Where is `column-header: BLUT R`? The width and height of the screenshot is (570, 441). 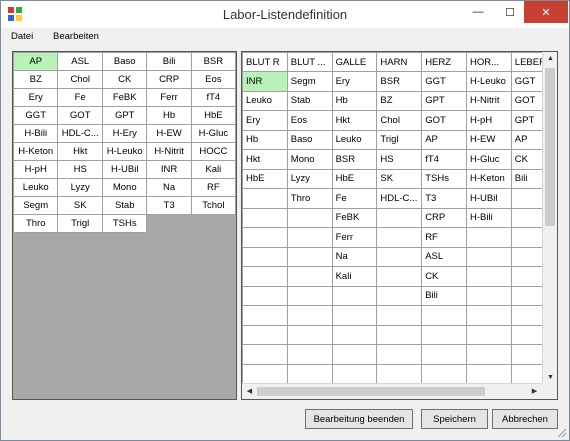
column-header: BLUT R is located at coordinates (265, 62).